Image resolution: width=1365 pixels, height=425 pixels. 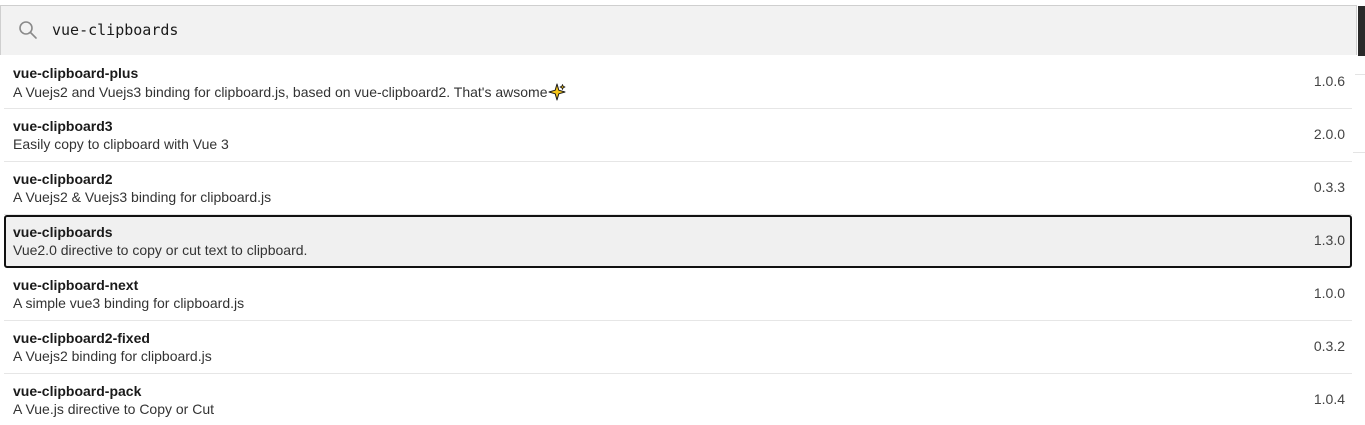 I want to click on package-name: vue-clipboard2-fixed, so click(x=81, y=338).